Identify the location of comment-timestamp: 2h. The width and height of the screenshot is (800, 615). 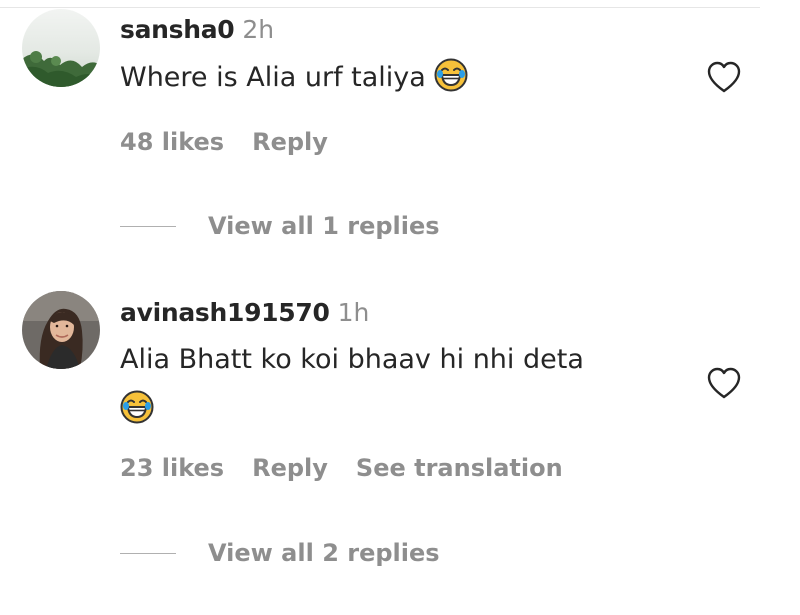
(258, 29).